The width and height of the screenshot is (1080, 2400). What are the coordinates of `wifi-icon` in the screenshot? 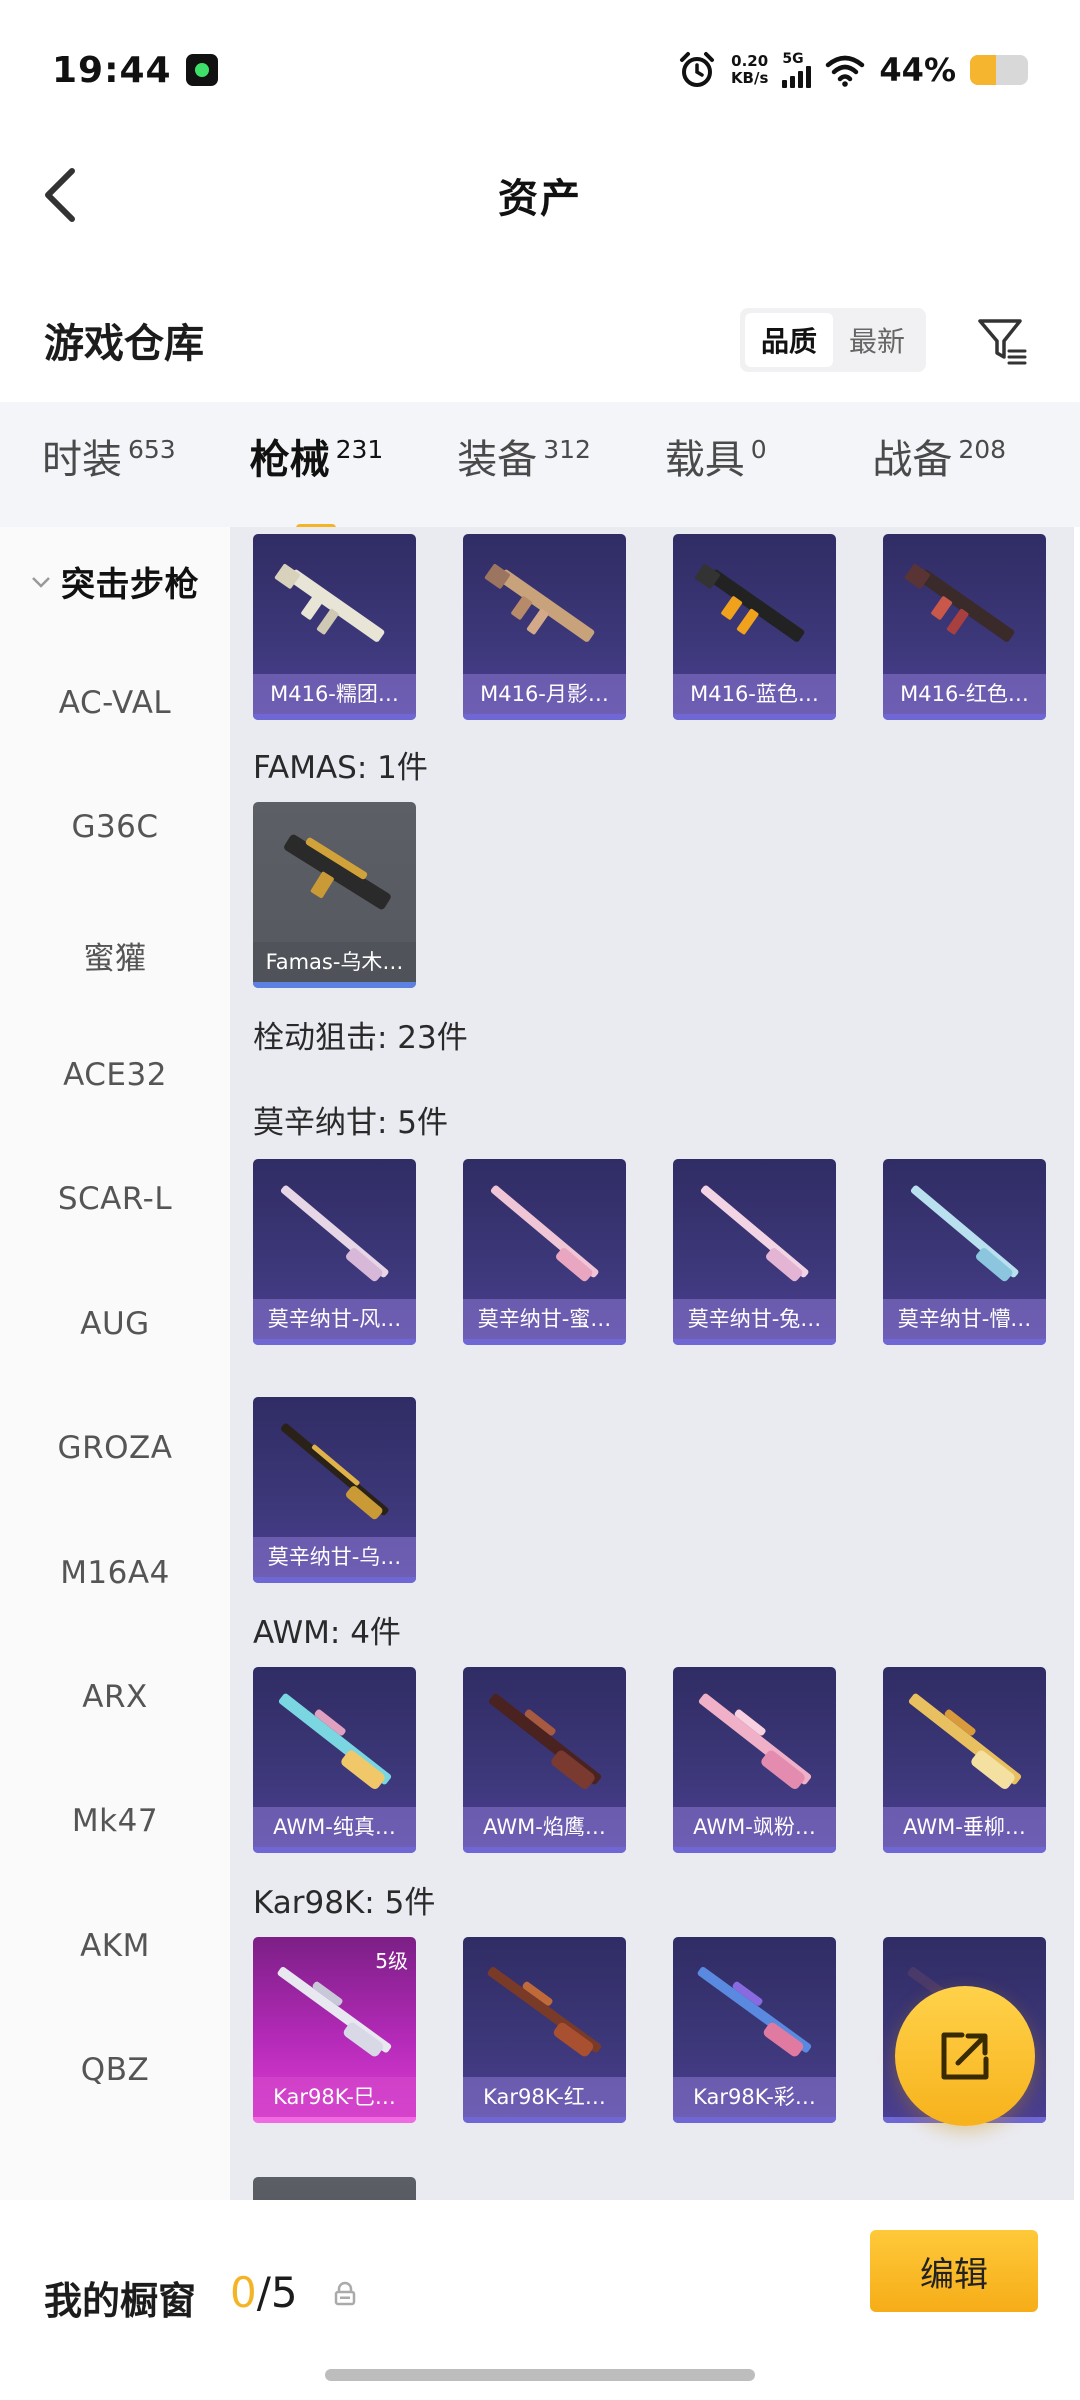 It's located at (845, 71).